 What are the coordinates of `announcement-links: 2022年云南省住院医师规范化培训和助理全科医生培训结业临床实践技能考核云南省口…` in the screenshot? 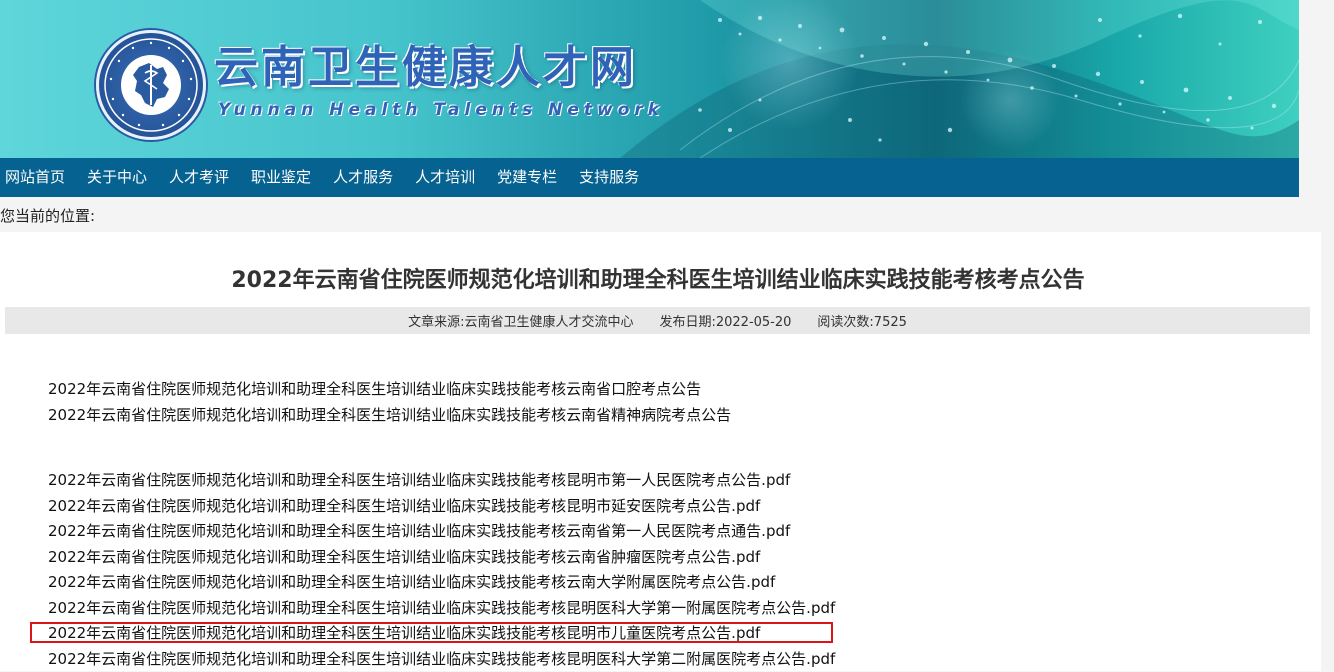 It's located at (389, 402).